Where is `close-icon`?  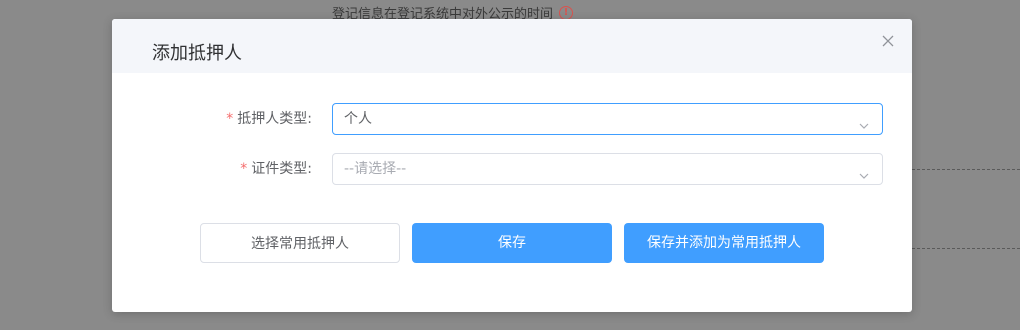 close-icon is located at coordinates (888, 41).